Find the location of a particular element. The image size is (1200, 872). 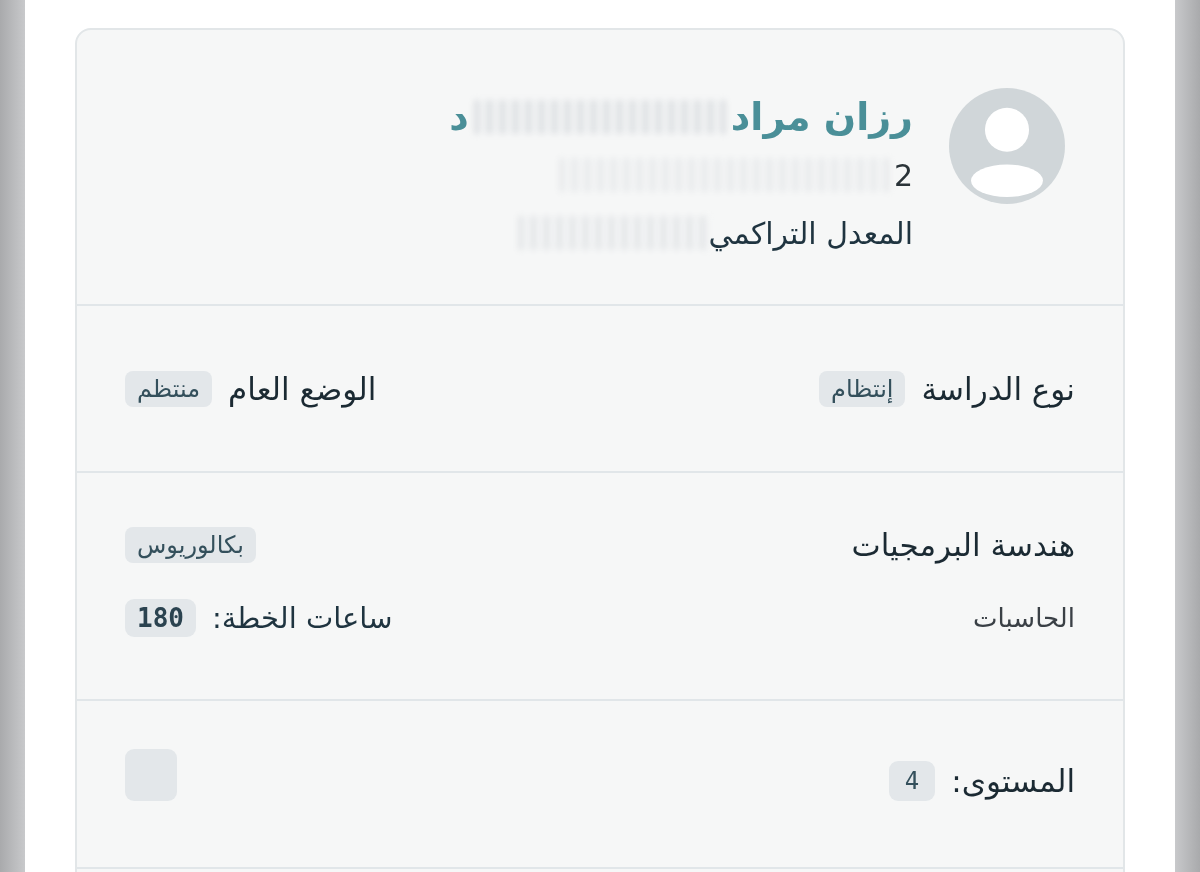

student-name: رزان مراد is located at coordinates (821, 117).